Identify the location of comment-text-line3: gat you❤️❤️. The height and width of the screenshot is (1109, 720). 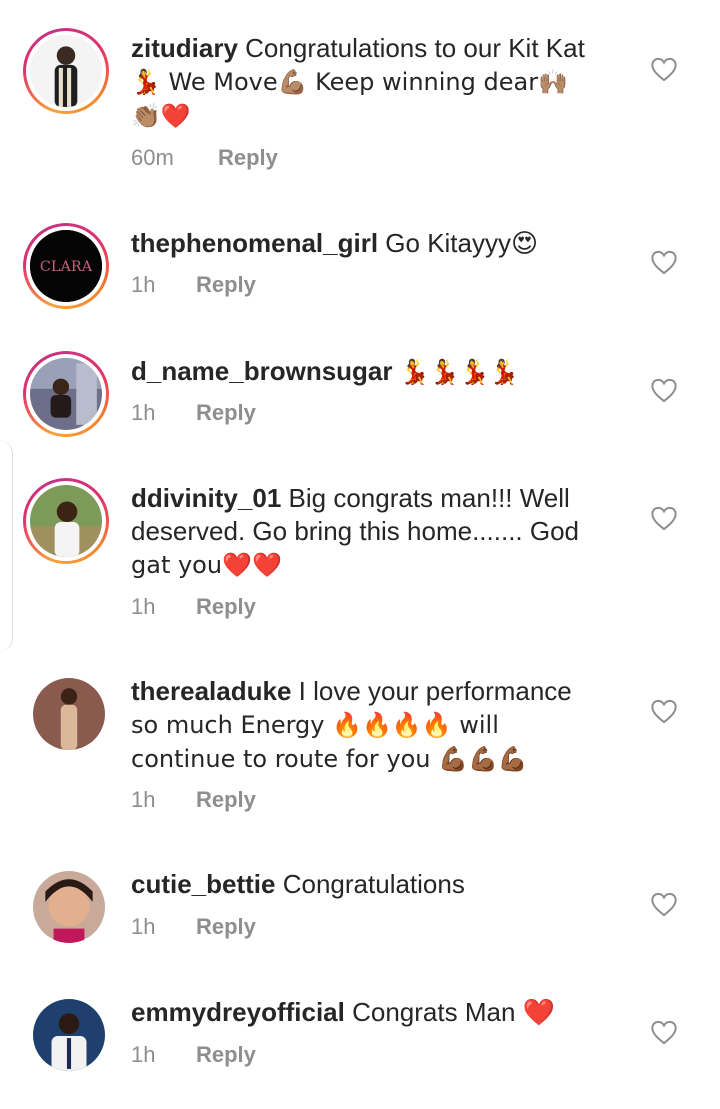
(206, 565).